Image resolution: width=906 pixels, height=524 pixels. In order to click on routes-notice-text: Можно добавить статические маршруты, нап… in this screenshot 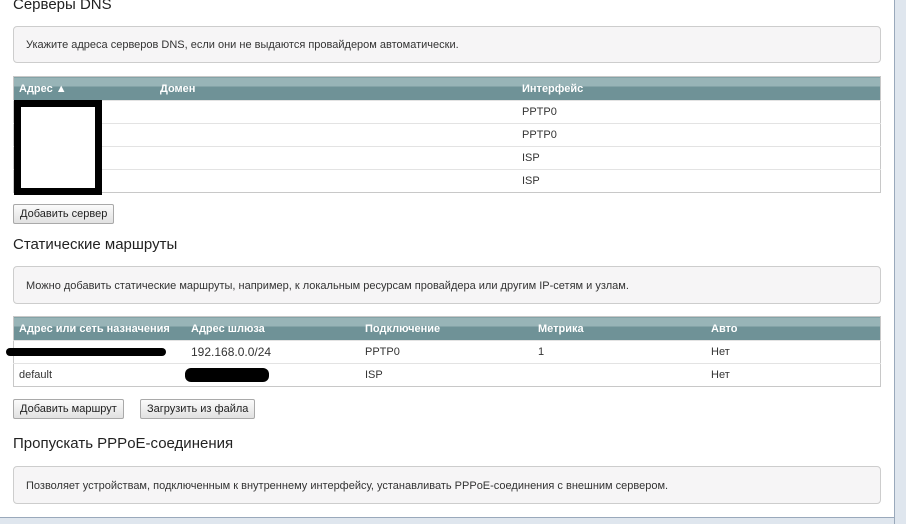, I will do `click(327, 286)`.